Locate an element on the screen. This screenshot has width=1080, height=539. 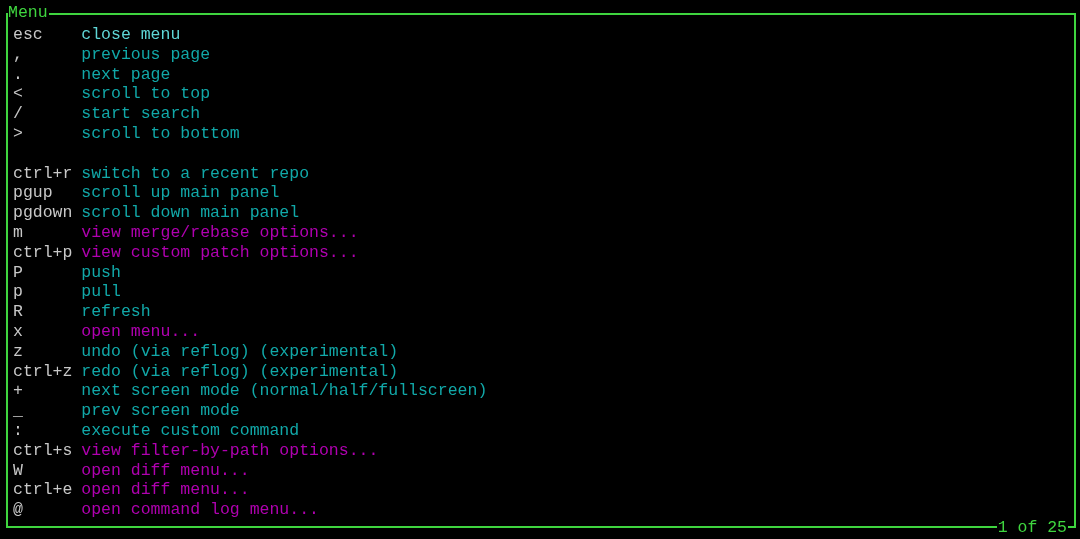
key-binding: > is located at coordinates (18, 134).